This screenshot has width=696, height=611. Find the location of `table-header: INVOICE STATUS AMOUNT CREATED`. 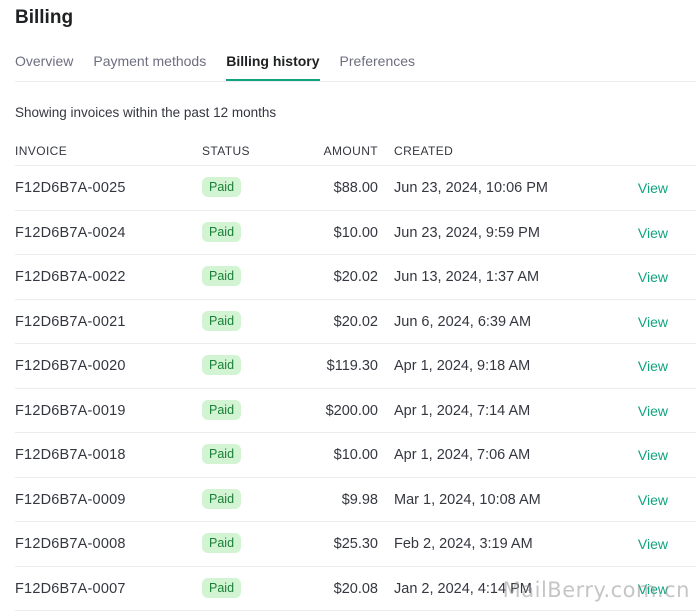

table-header: INVOICE STATUS AMOUNT CREATED is located at coordinates (355, 153).